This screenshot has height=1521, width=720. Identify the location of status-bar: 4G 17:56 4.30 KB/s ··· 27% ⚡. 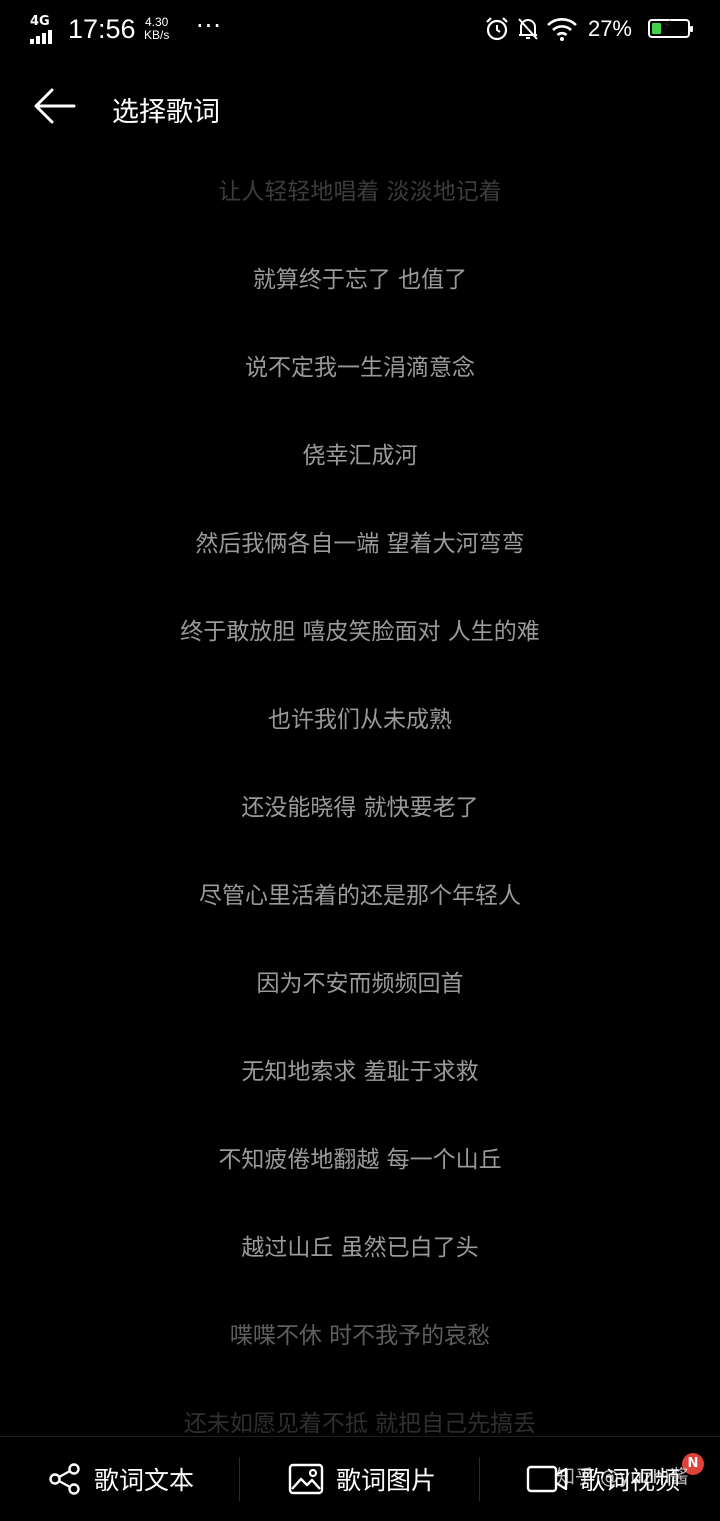
(360, 28).